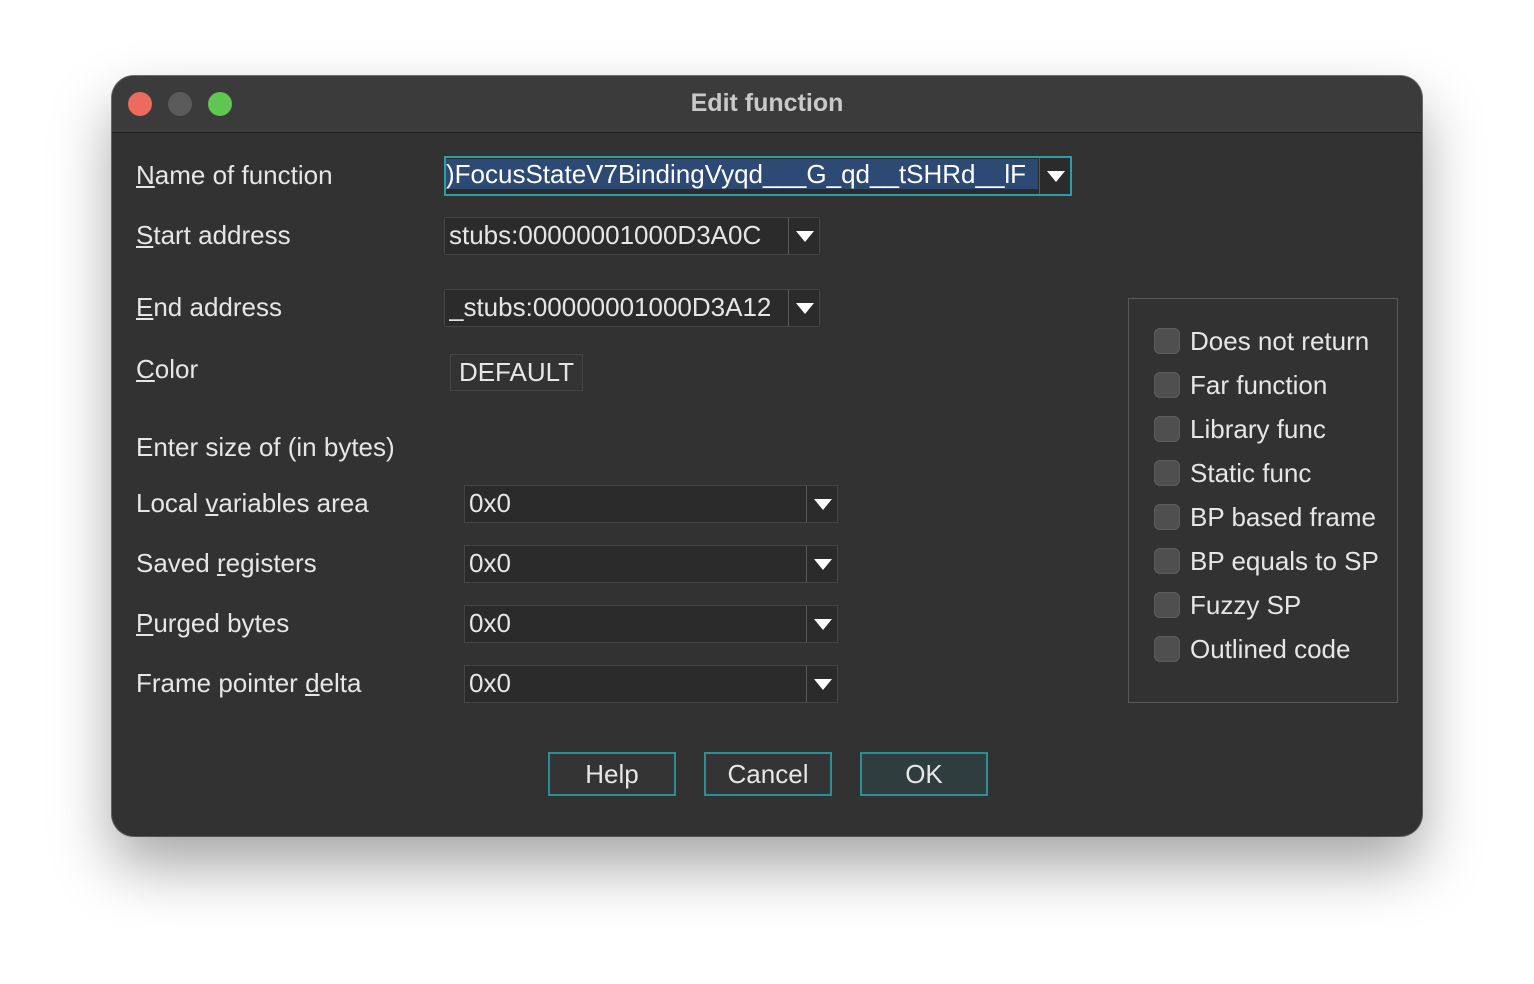  I want to click on flag-label: Far function, so click(1259, 385).